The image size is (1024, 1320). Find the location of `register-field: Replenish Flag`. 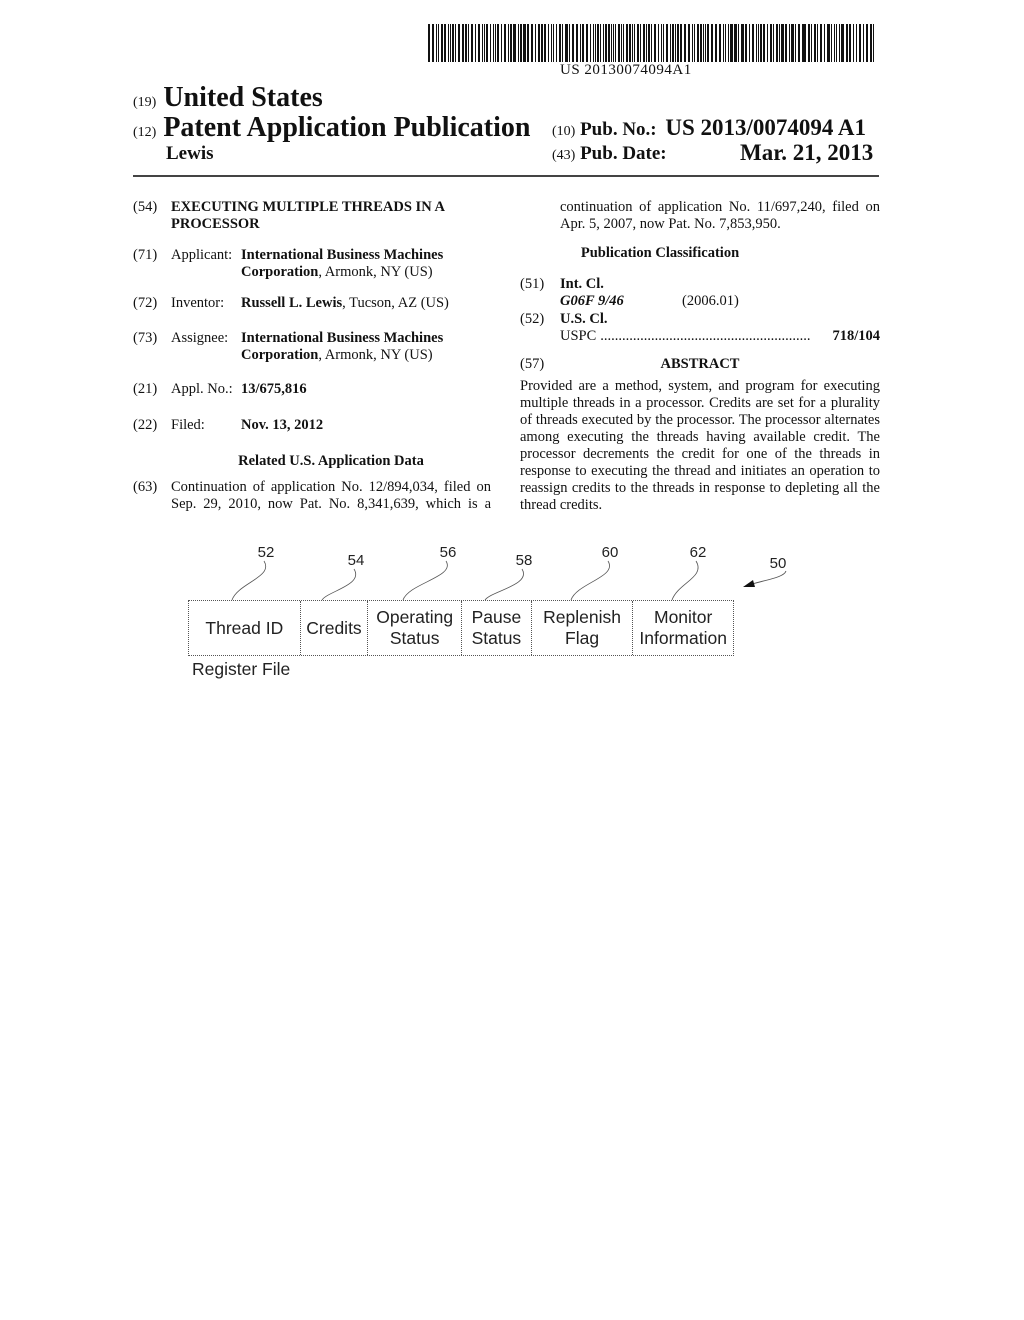

register-field: Replenish Flag is located at coordinates (583, 628).